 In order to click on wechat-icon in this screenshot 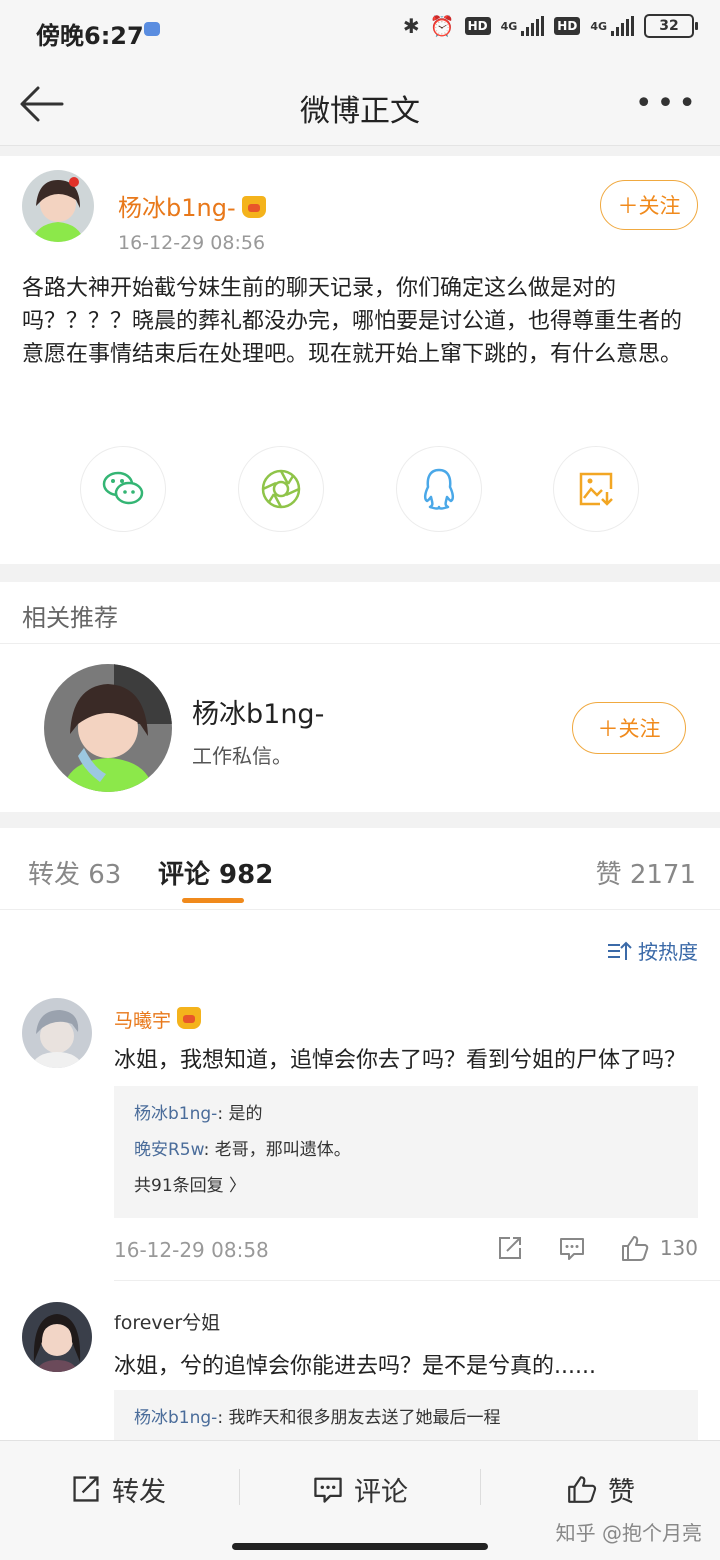, I will do `click(123, 488)`.